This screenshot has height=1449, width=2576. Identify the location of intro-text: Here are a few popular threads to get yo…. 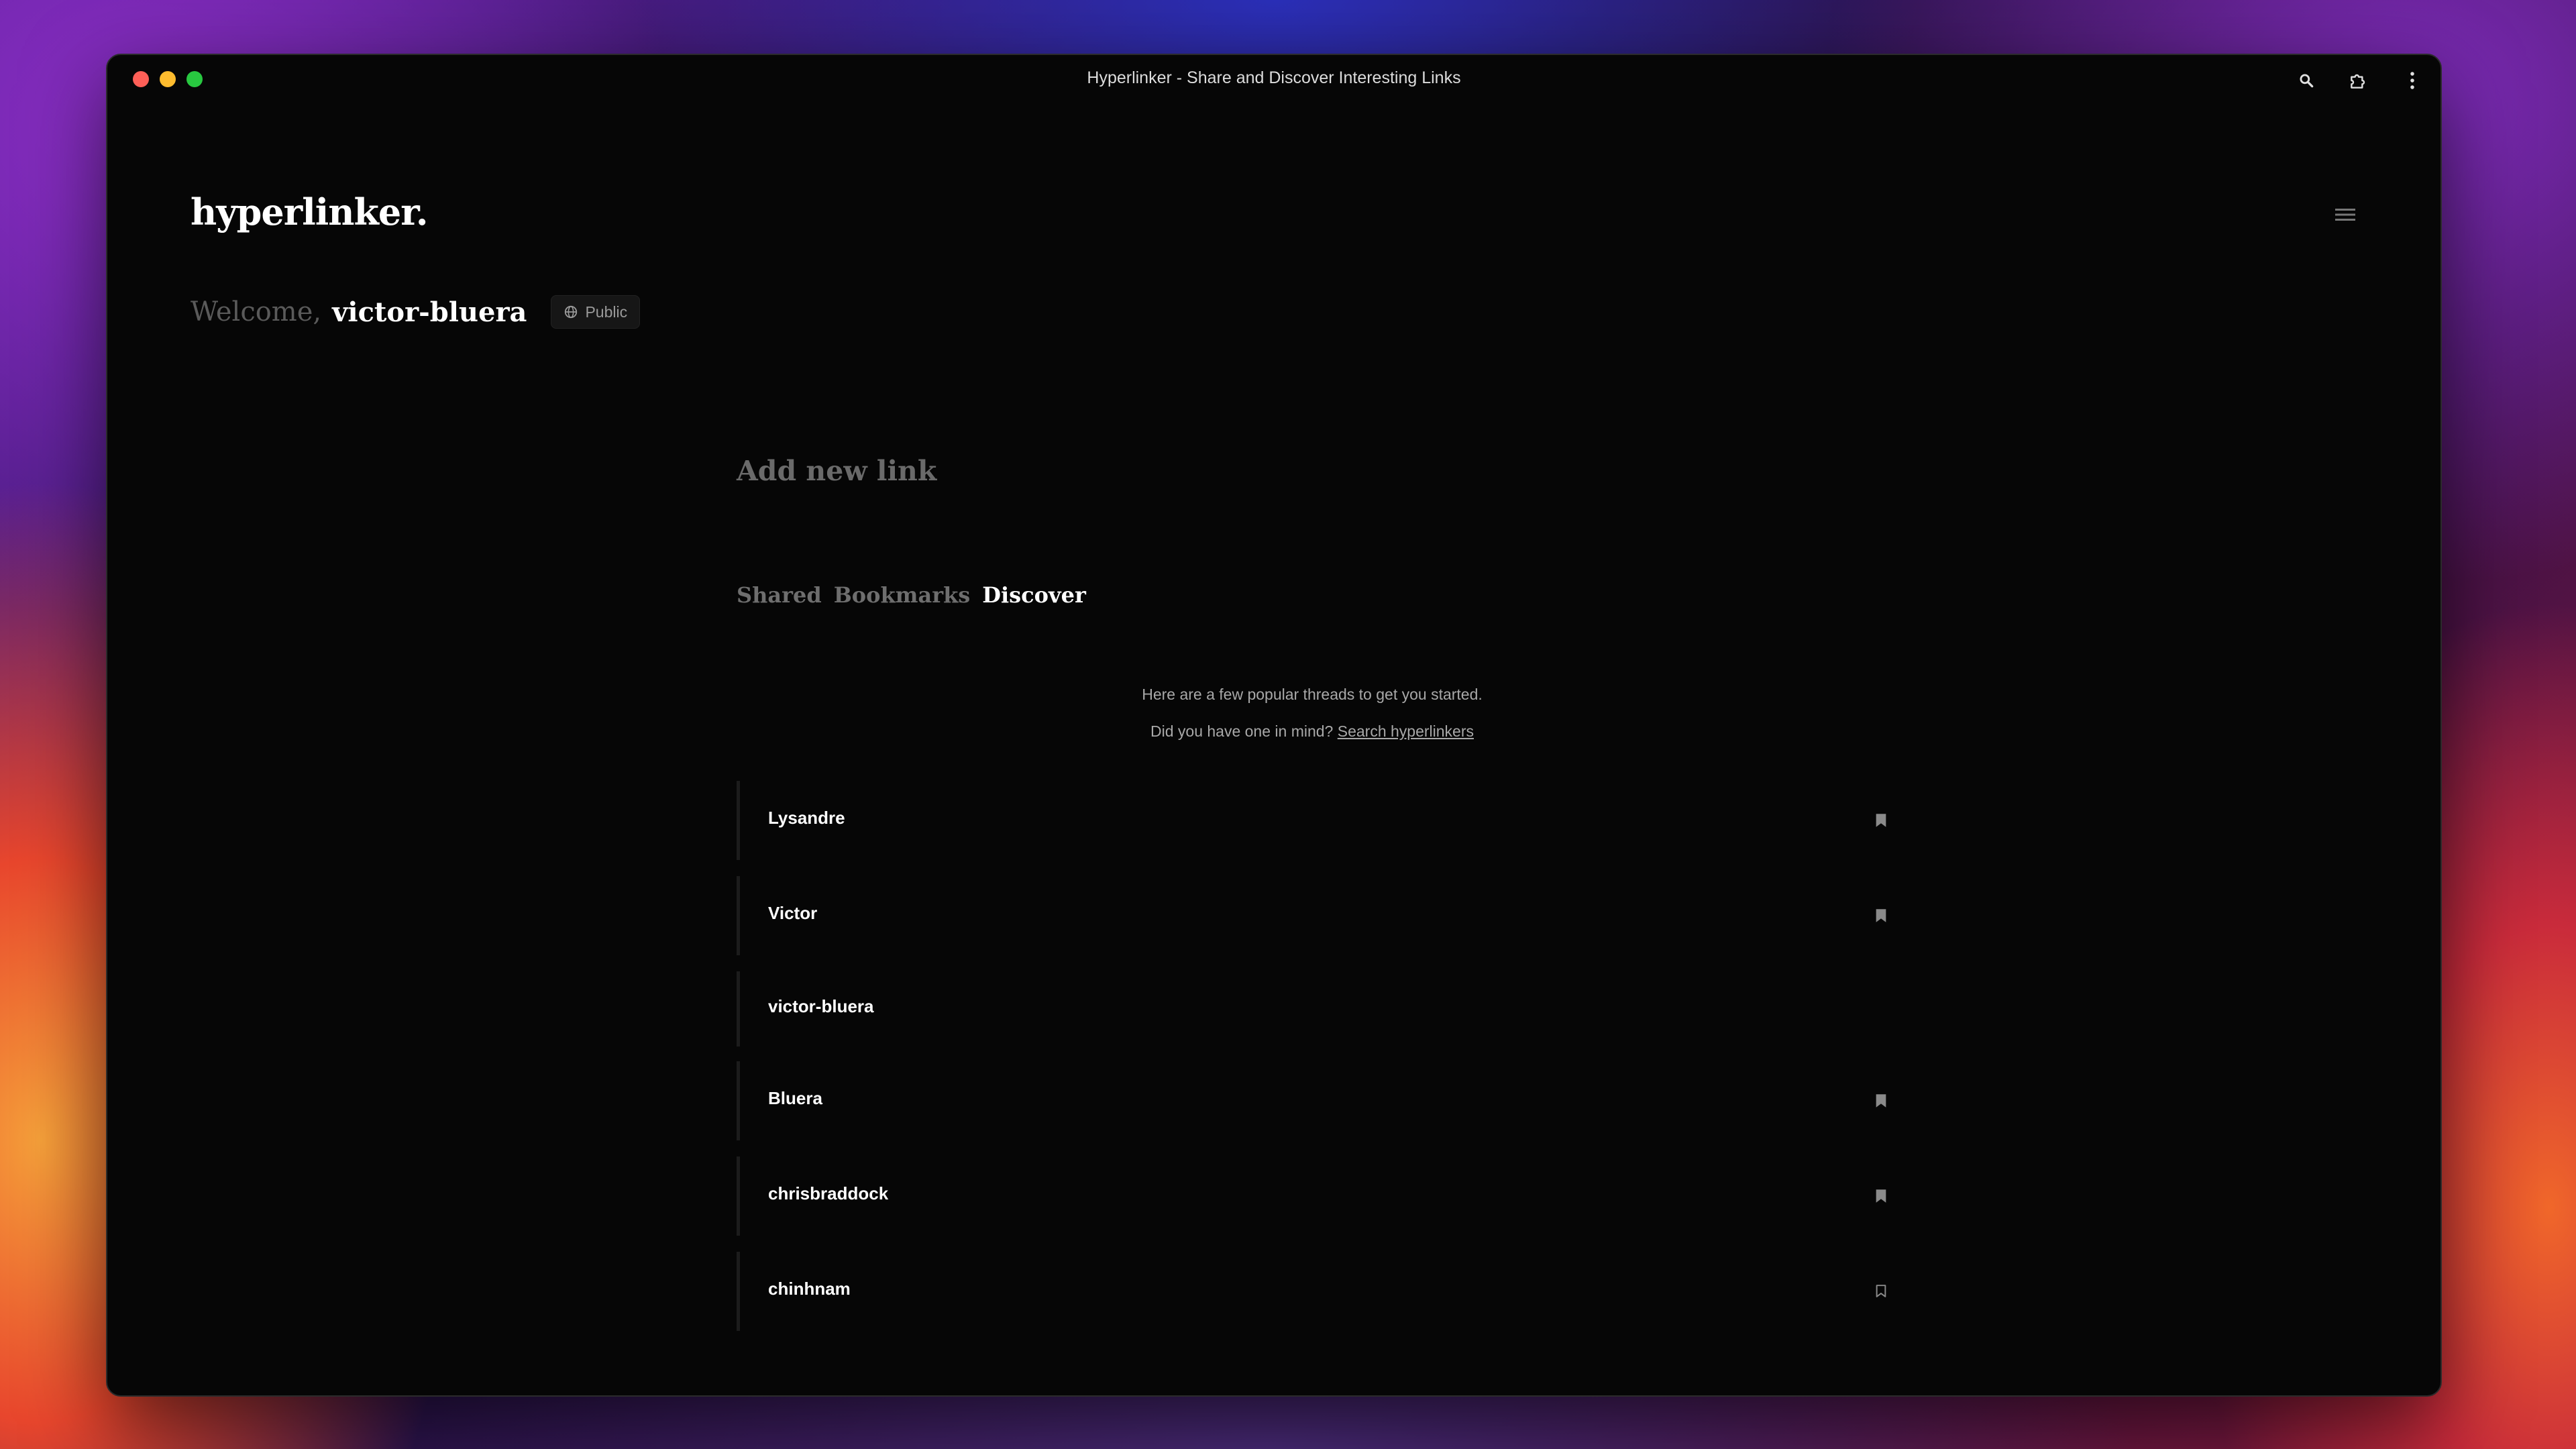
(1312, 694).